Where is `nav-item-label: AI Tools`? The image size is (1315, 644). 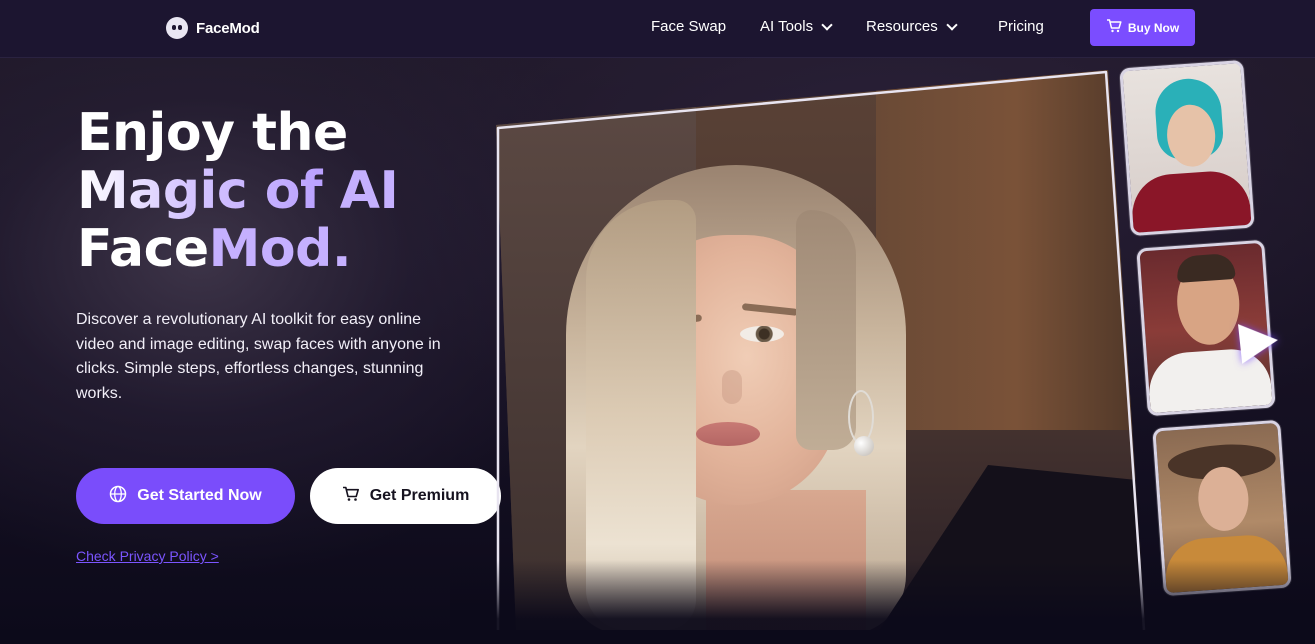
nav-item-label: AI Tools is located at coordinates (787, 26).